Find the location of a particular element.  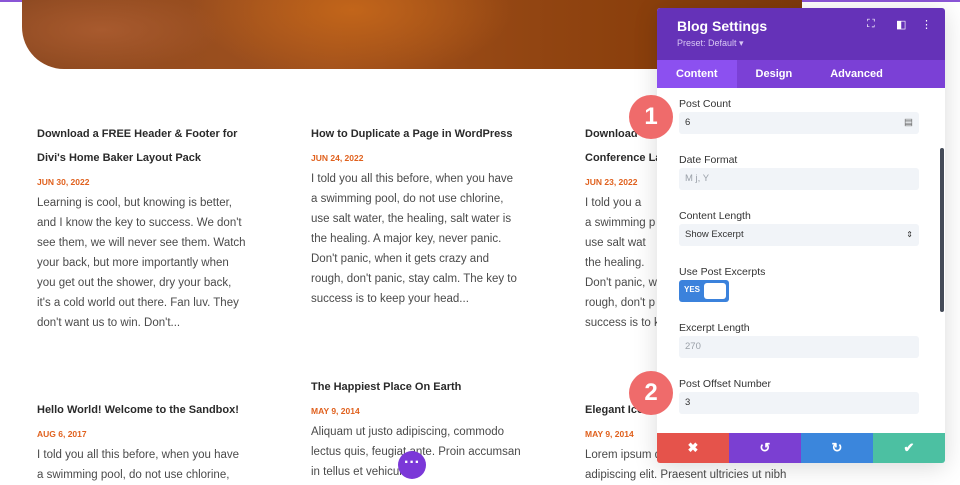

post-date: JUN 24, 2022 is located at coordinates (337, 158).